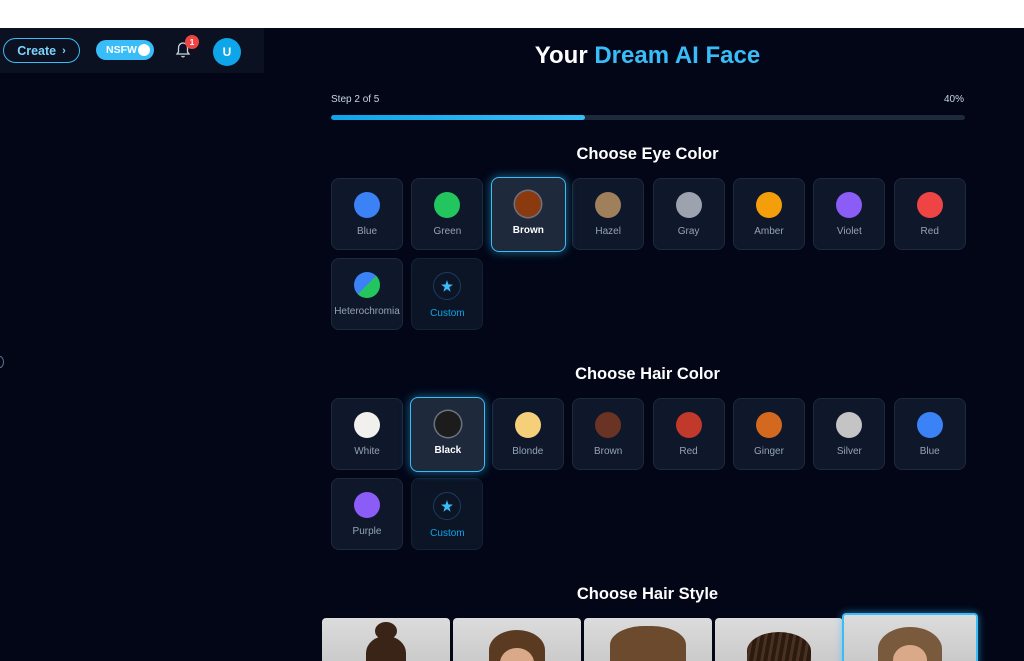  Describe the element at coordinates (37, 50) in the screenshot. I see `create-button-label: Create` at that location.